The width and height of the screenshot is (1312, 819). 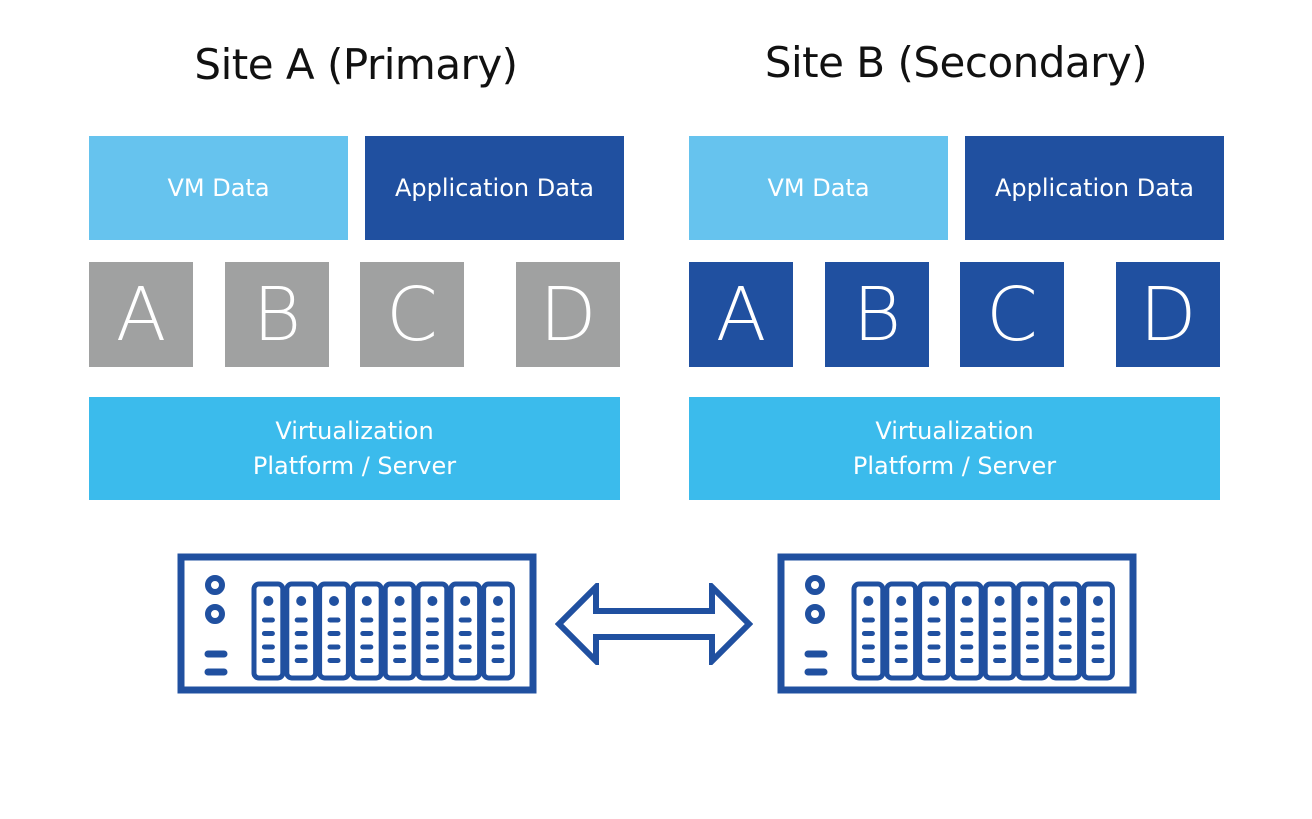 I want to click on bidirectional-arrow-icon, so click(x=654, y=624).